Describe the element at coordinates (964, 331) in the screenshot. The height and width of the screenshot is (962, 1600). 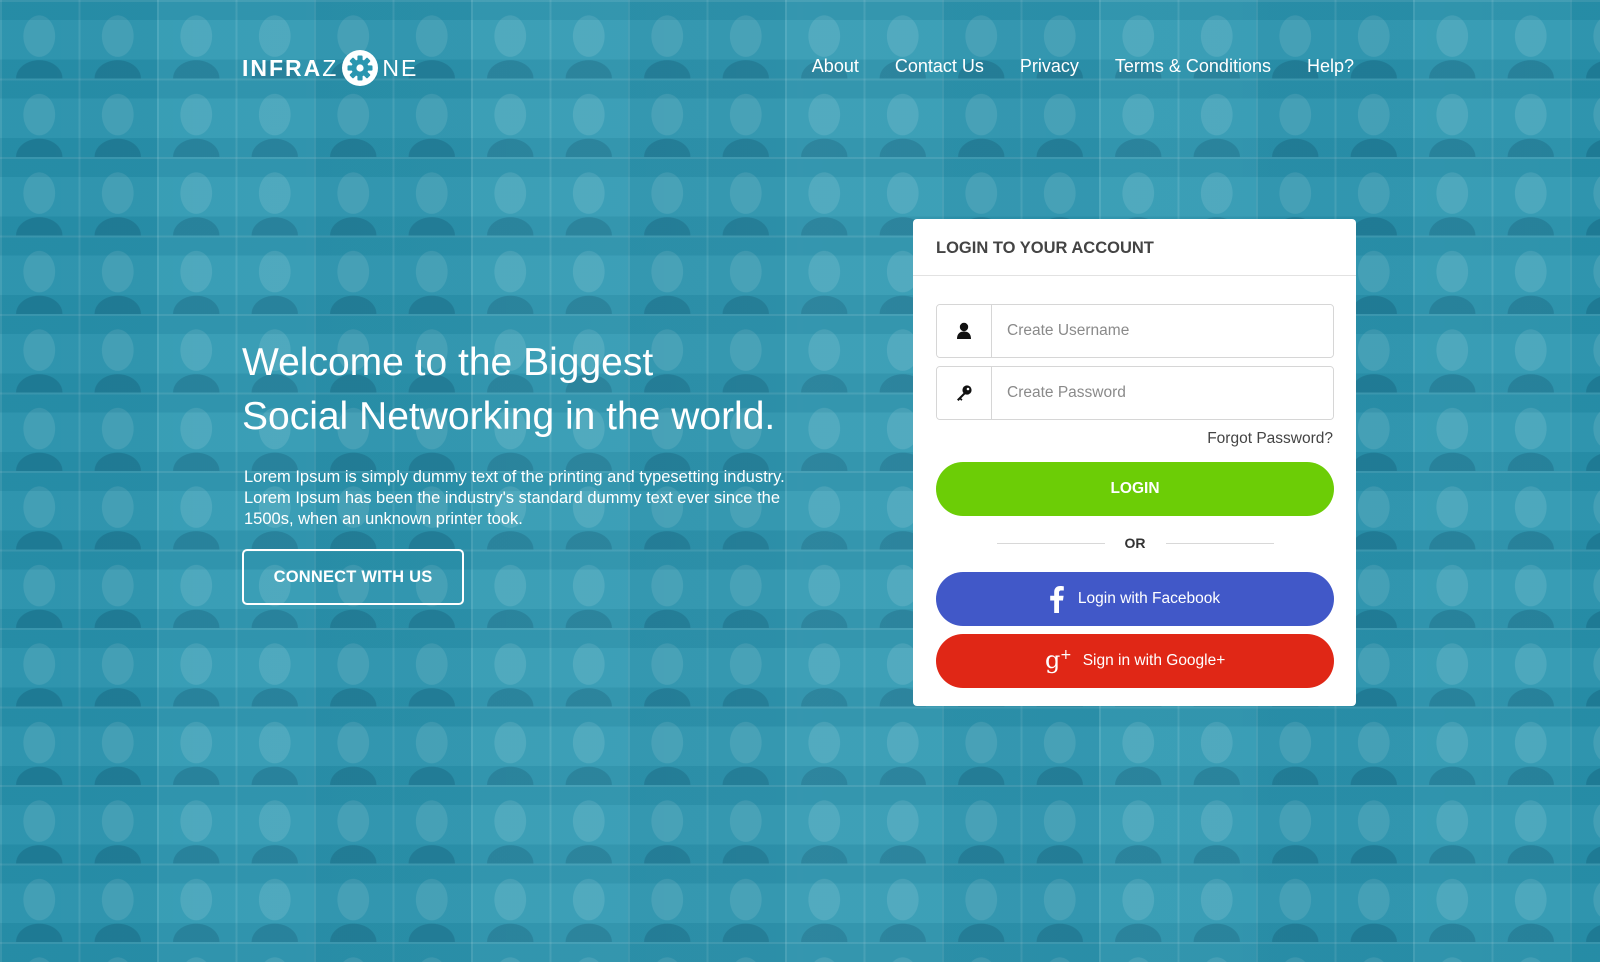
I see `user-icon` at that location.